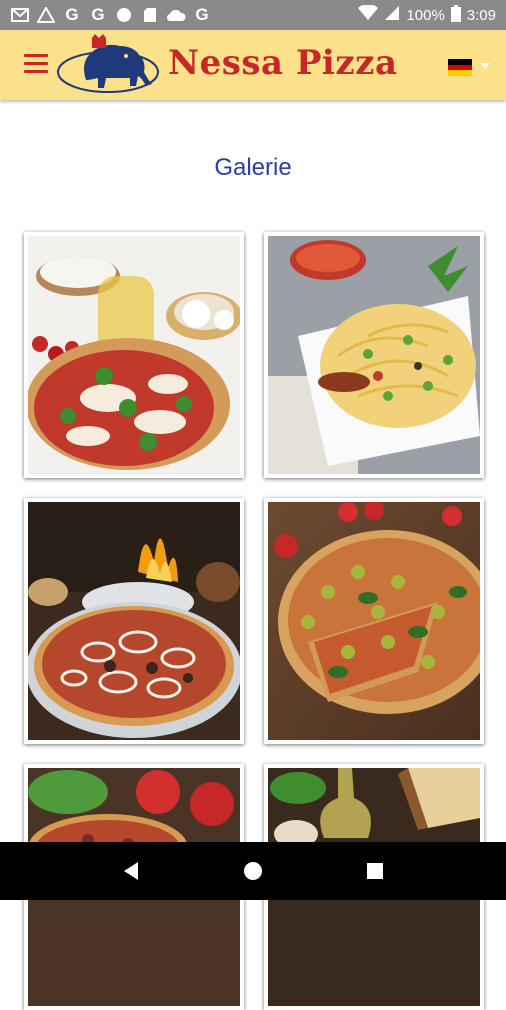  I want to click on germany-flag-icon, so click(460, 68).